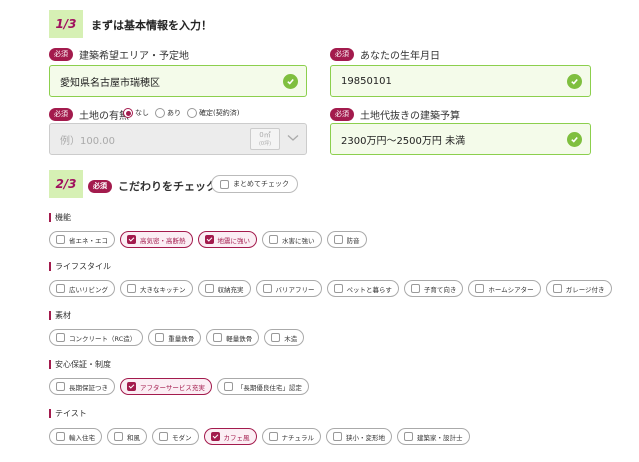 The height and width of the screenshot is (462, 639). What do you see at coordinates (359, 436) in the screenshot?
I see `chip-narrow-lot: 狭小・変形地` at bounding box center [359, 436].